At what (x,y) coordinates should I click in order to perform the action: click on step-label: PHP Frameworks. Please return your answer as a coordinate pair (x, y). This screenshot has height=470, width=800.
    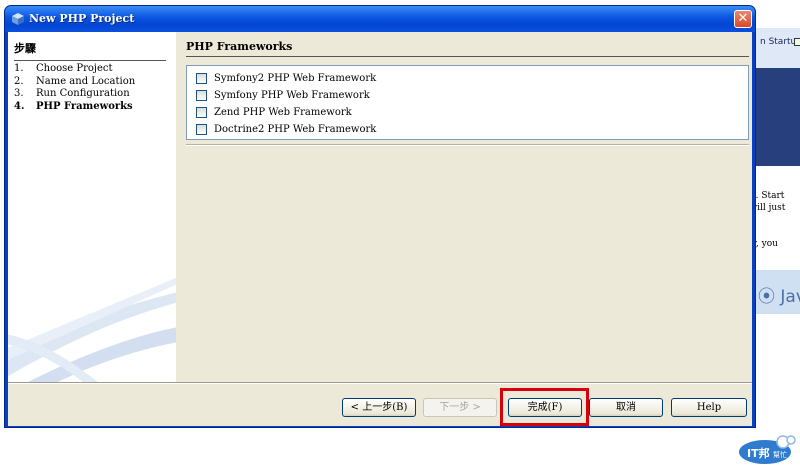
    Looking at the image, I should click on (84, 106).